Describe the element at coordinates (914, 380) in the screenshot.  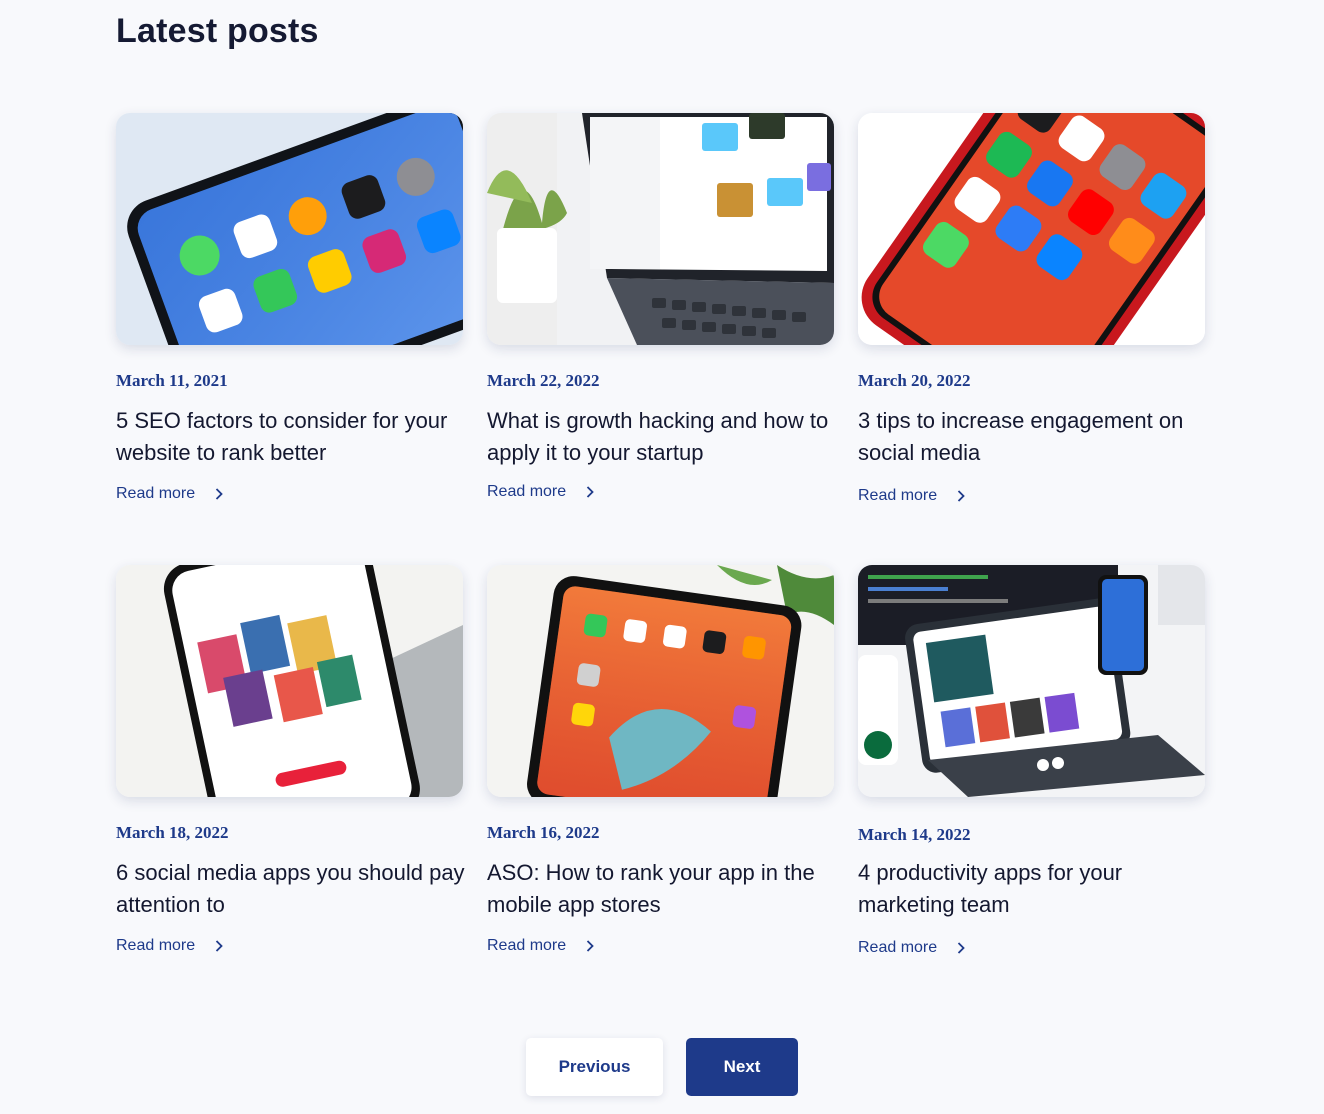
I see `post-date: March 20, 2022` at that location.